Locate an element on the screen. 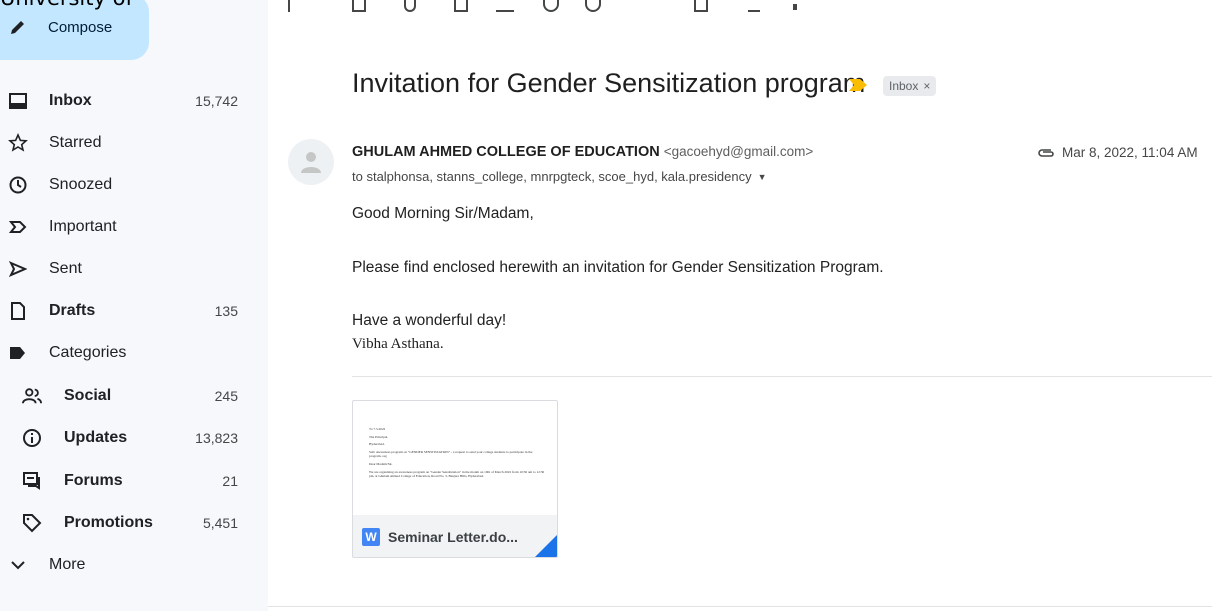 The image size is (1212, 611). sidebar-item-more: More is located at coordinates (126, 565).